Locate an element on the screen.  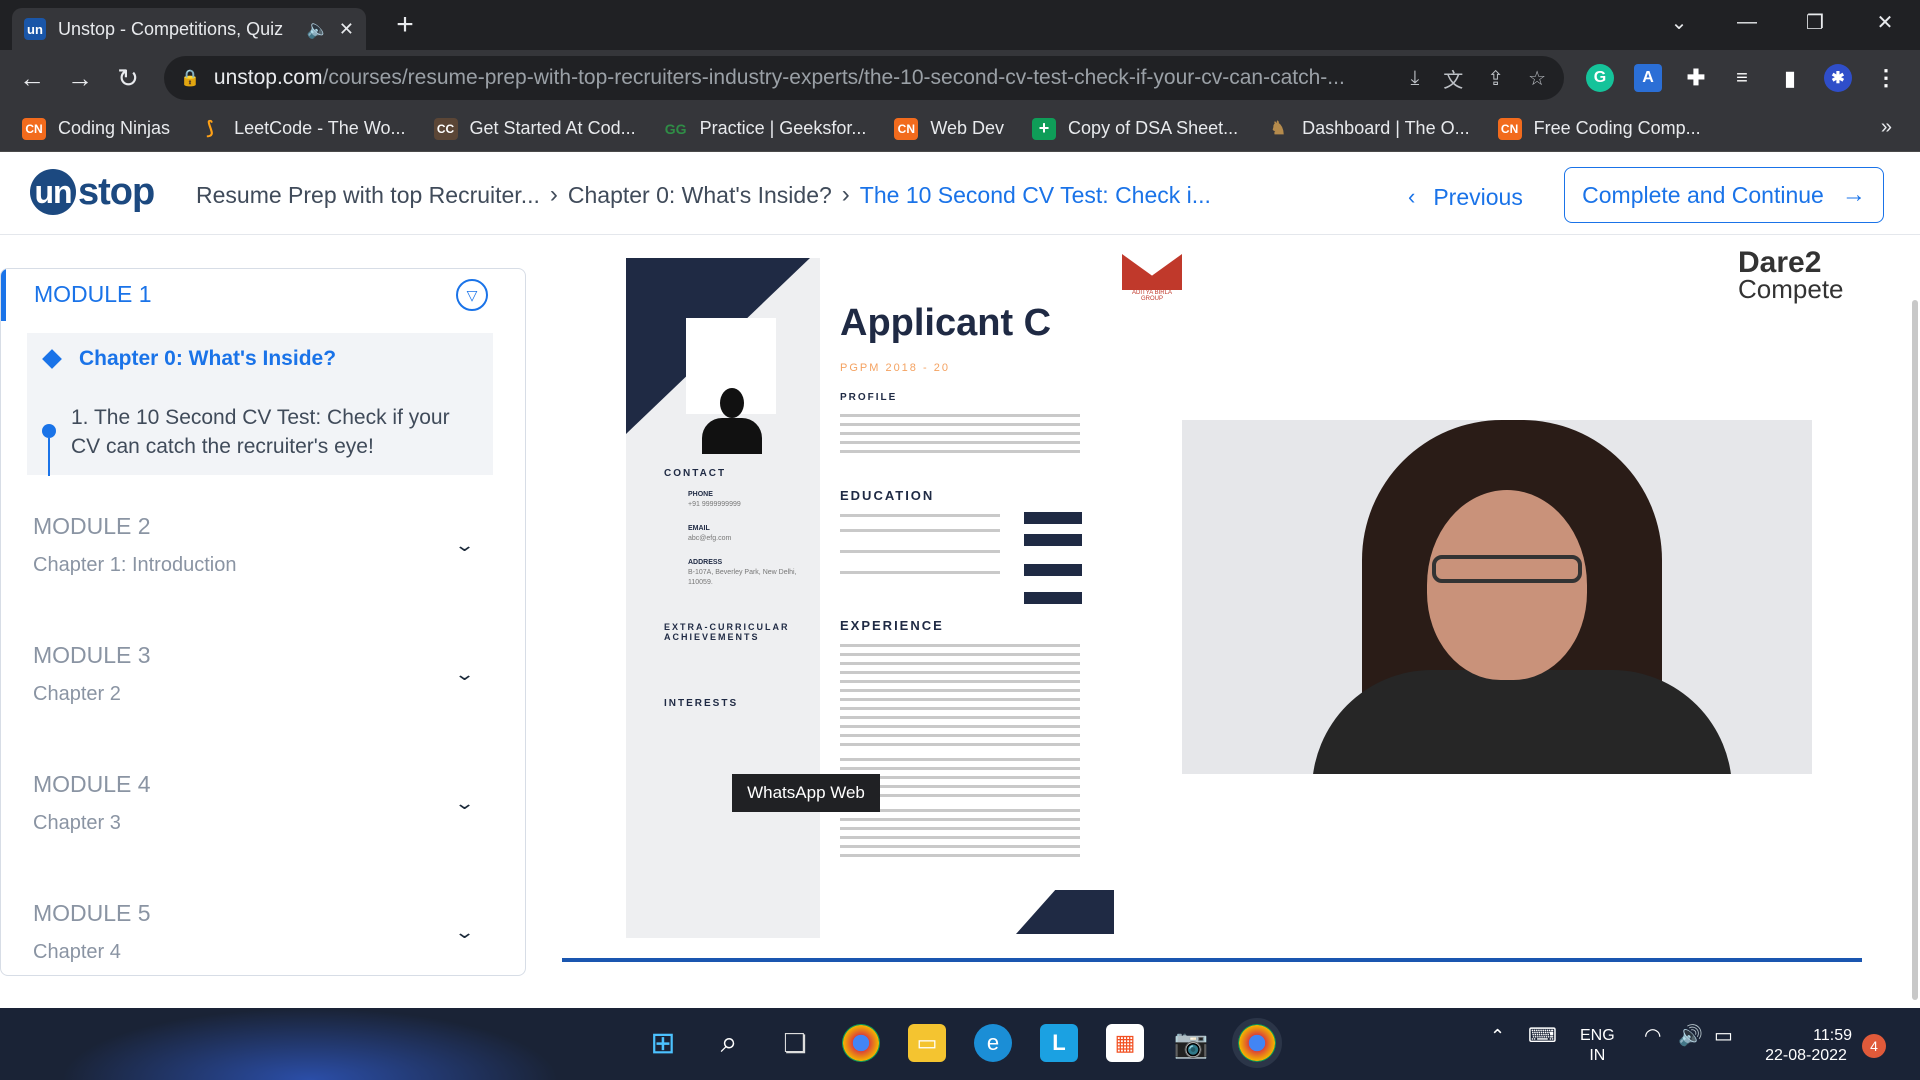
file-explorer-icon: ▭ is located at coordinates (927, 1043).